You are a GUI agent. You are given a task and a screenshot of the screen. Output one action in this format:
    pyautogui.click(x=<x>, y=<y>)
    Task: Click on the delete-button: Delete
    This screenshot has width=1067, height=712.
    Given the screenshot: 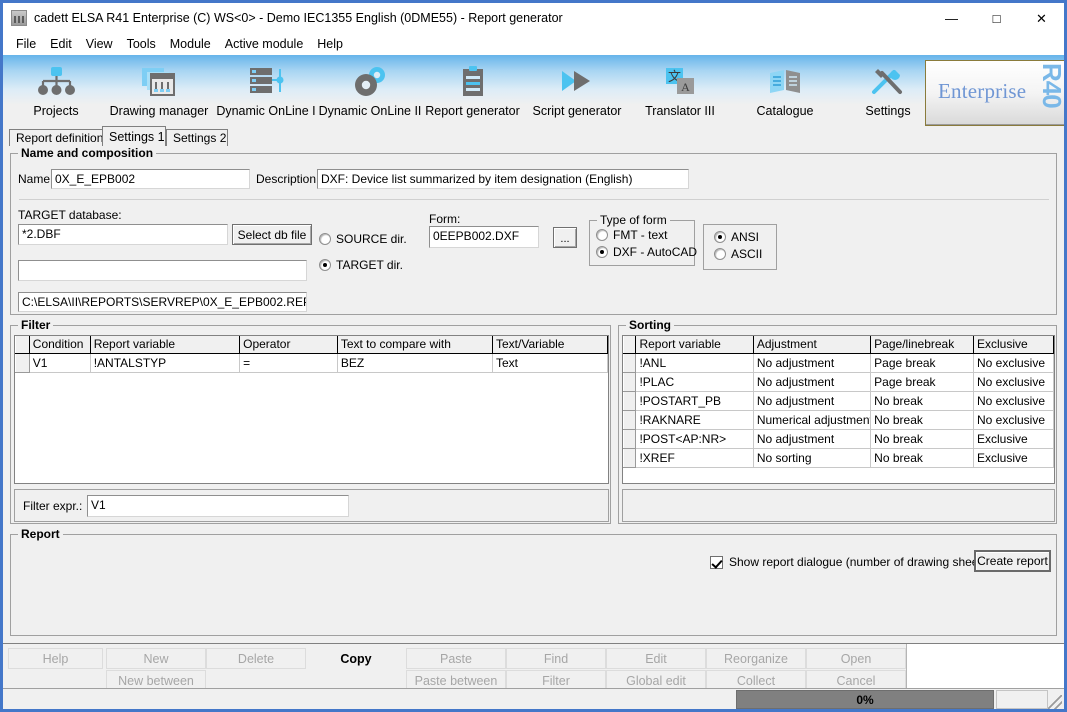 What is the action you would take?
    pyautogui.click(x=256, y=658)
    